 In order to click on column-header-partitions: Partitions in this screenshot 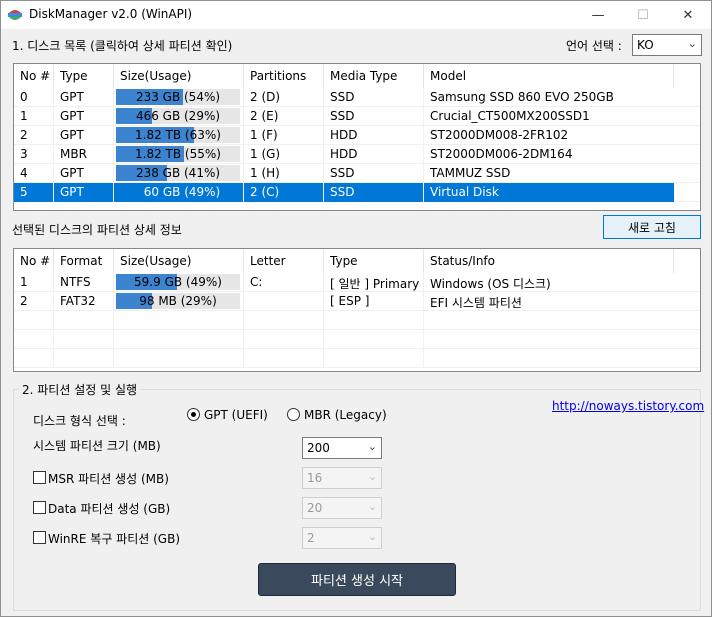, I will do `click(284, 76)`.